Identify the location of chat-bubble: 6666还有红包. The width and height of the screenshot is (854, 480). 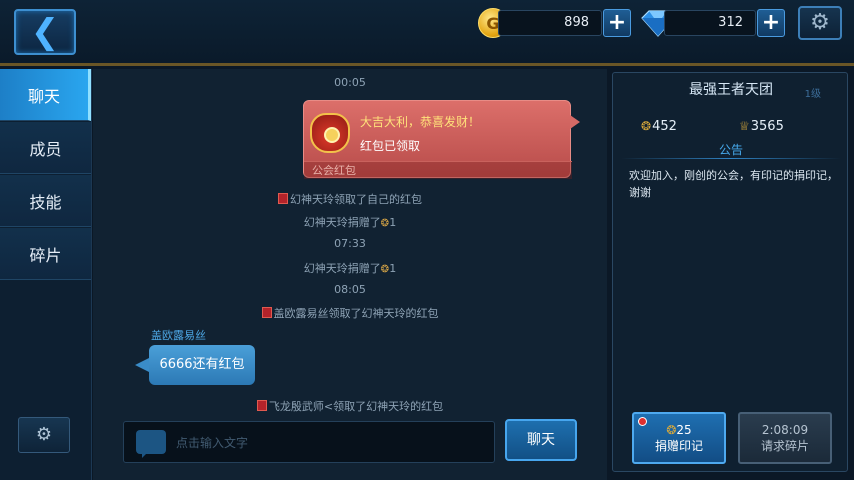
(195, 365).